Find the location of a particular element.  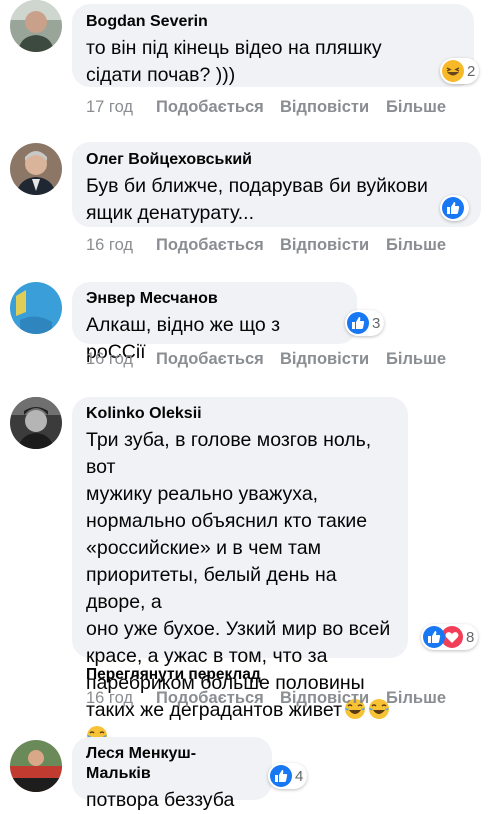

reaction-summary: 8 is located at coordinates (450, 637).